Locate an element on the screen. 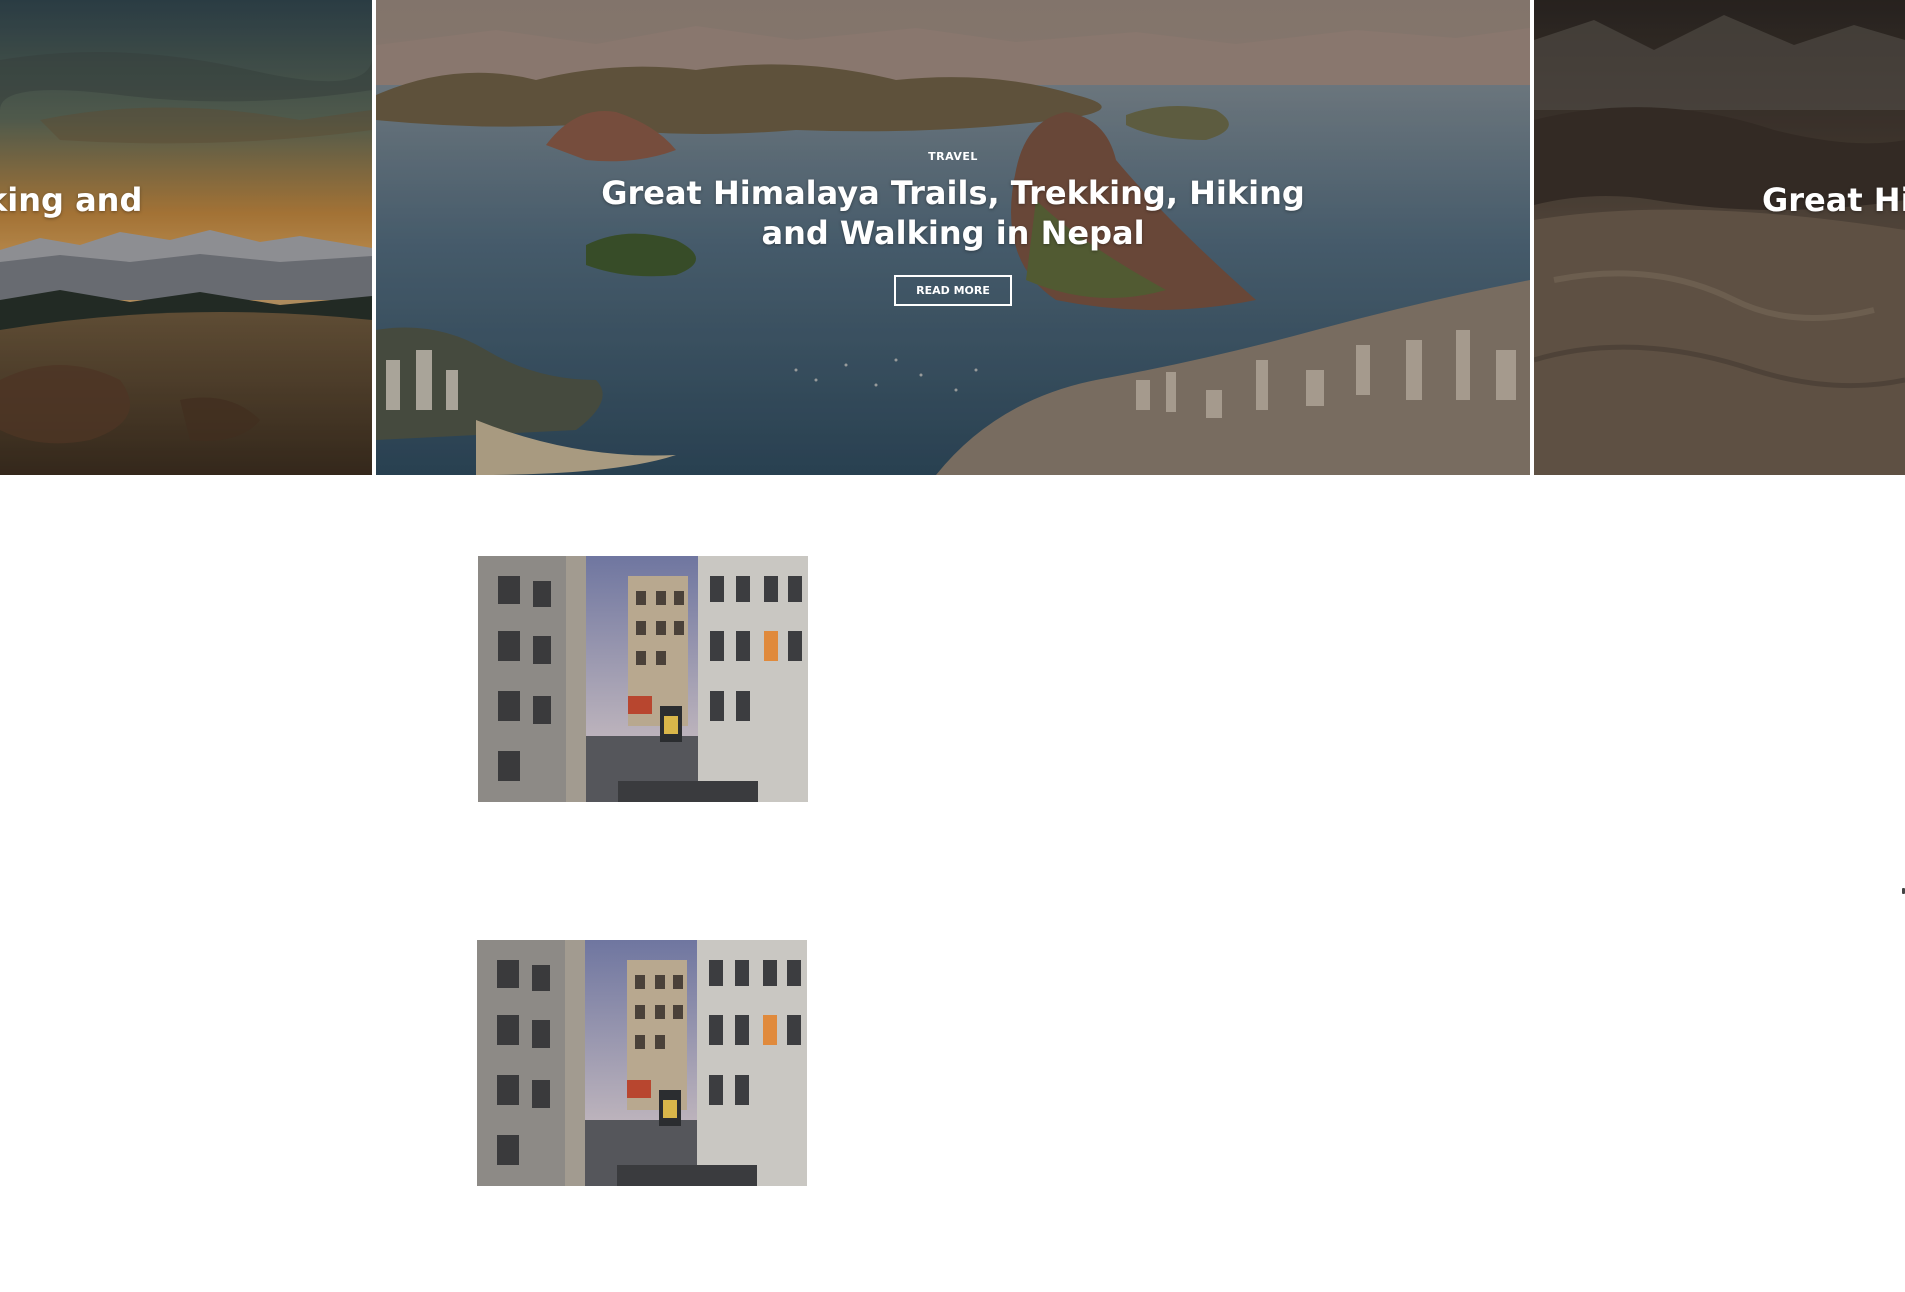  slide-caption: Great Hir is located at coordinates (1833, 200).